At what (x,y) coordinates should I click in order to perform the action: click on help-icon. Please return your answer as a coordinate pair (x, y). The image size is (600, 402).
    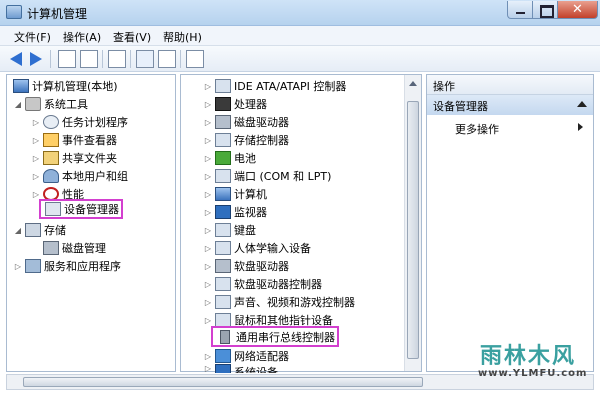
    Looking at the image, I should click on (145, 59).